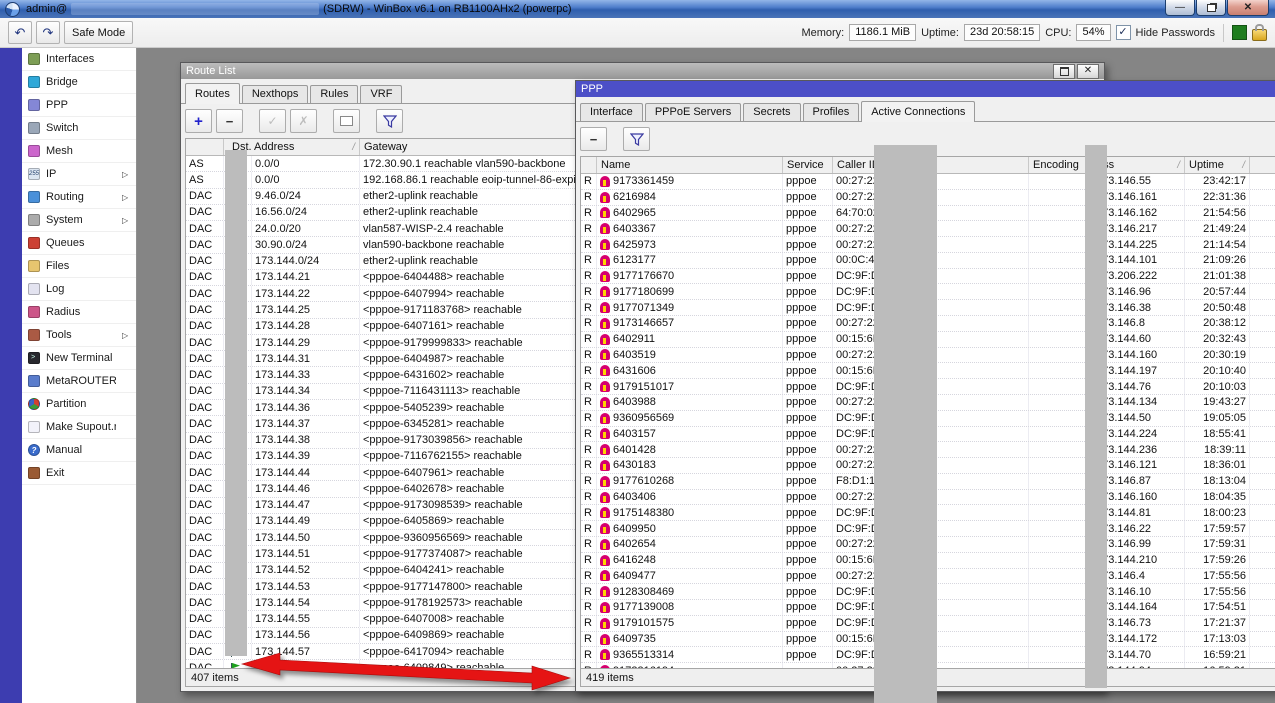  What do you see at coordinates (1217, 292) in the screenshot?
I see `ppp-row-uptime: 20:57:44` at bounding box center [1217, 292].